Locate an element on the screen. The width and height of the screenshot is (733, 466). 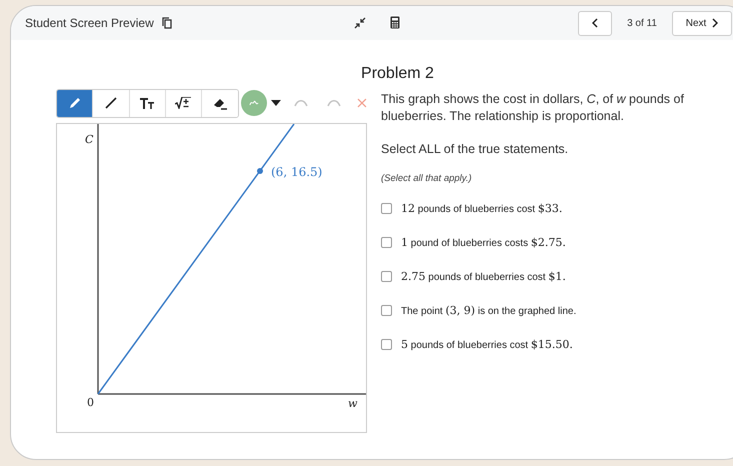
square-root-icon is located at coordinates (183, 103).